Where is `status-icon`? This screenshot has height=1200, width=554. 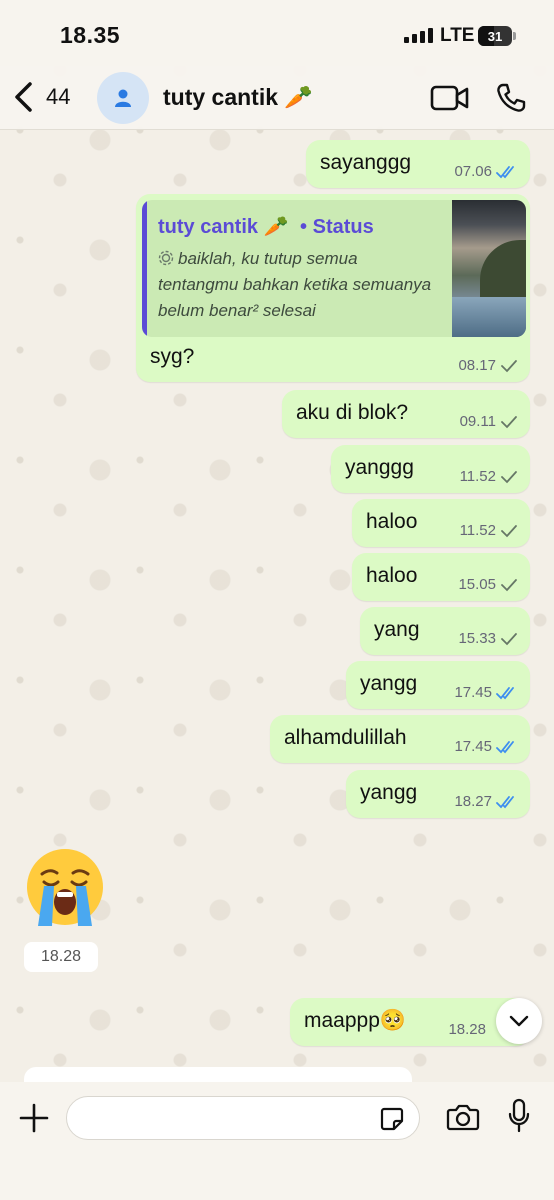 status-icon is located at coordinates (166, 258).